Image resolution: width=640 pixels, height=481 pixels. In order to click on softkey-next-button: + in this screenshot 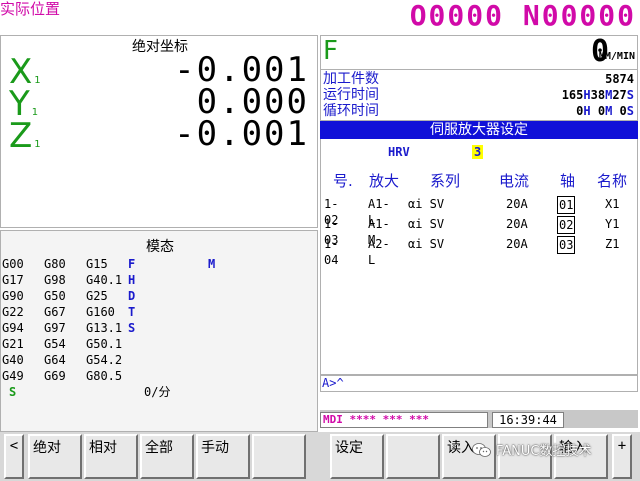, I will do `click(622, 456)`.